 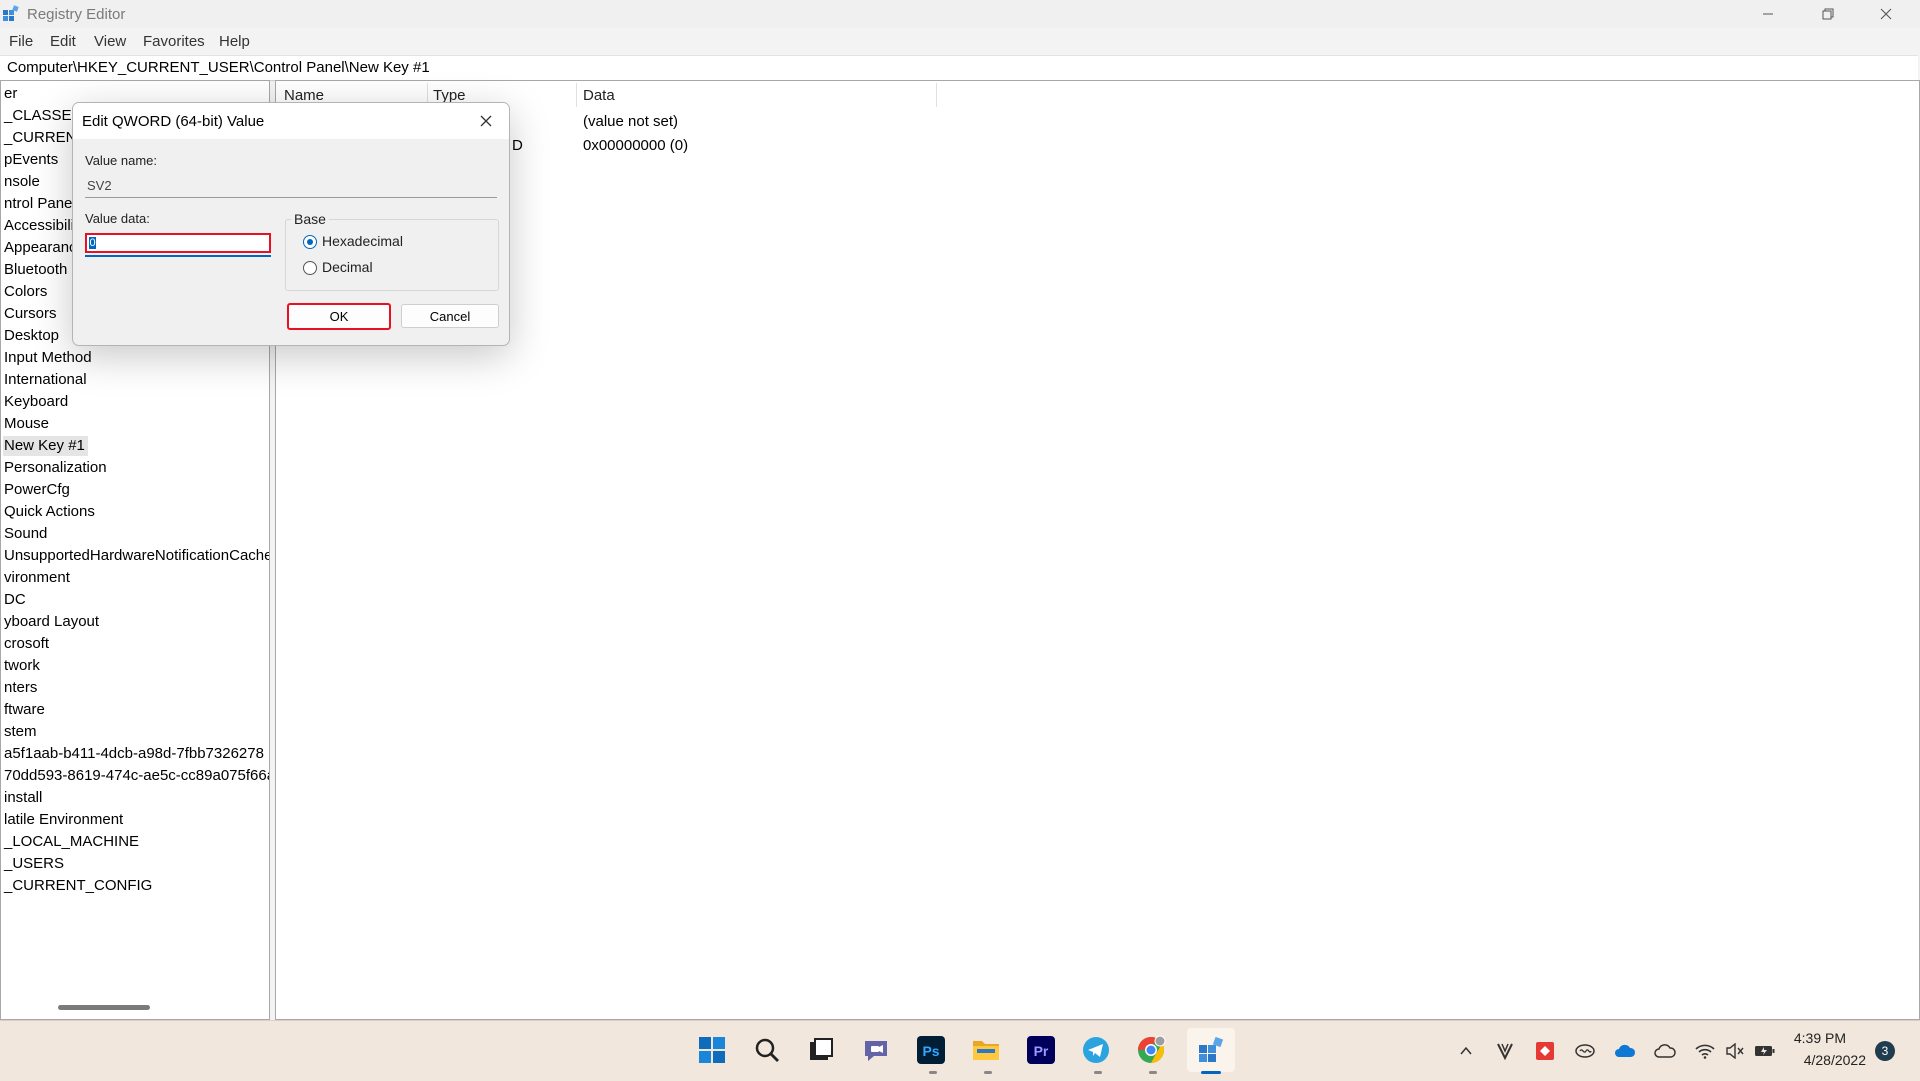 I want to click on infinity-cloud-icon, so click(x=1585, y=1051).